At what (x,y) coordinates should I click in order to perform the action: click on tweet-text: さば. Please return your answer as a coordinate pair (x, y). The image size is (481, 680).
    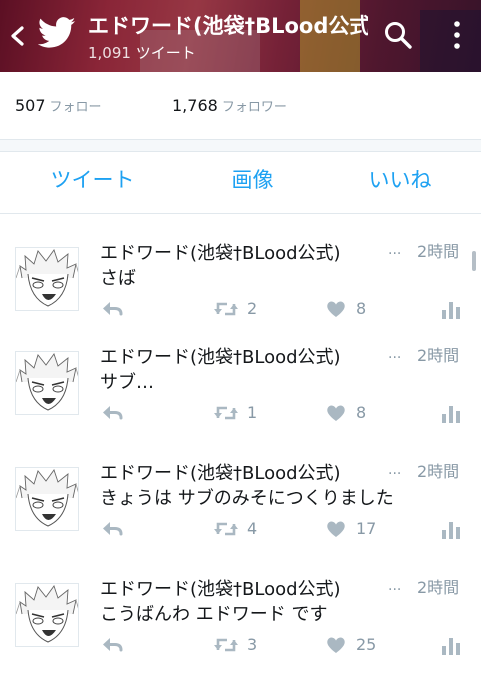
    Looking at the image, I should click on (118, 278).